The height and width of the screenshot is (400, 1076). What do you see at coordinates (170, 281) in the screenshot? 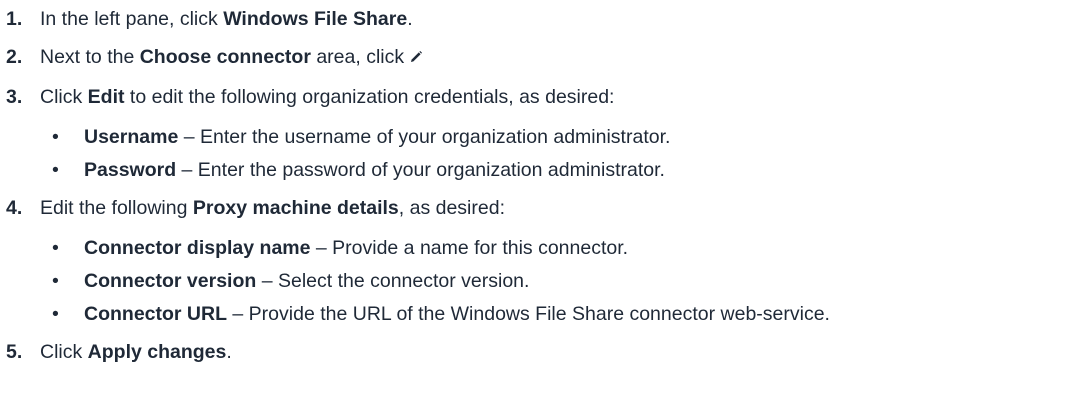
I see `field-name: Connector version` at bounding box center [170, 281].